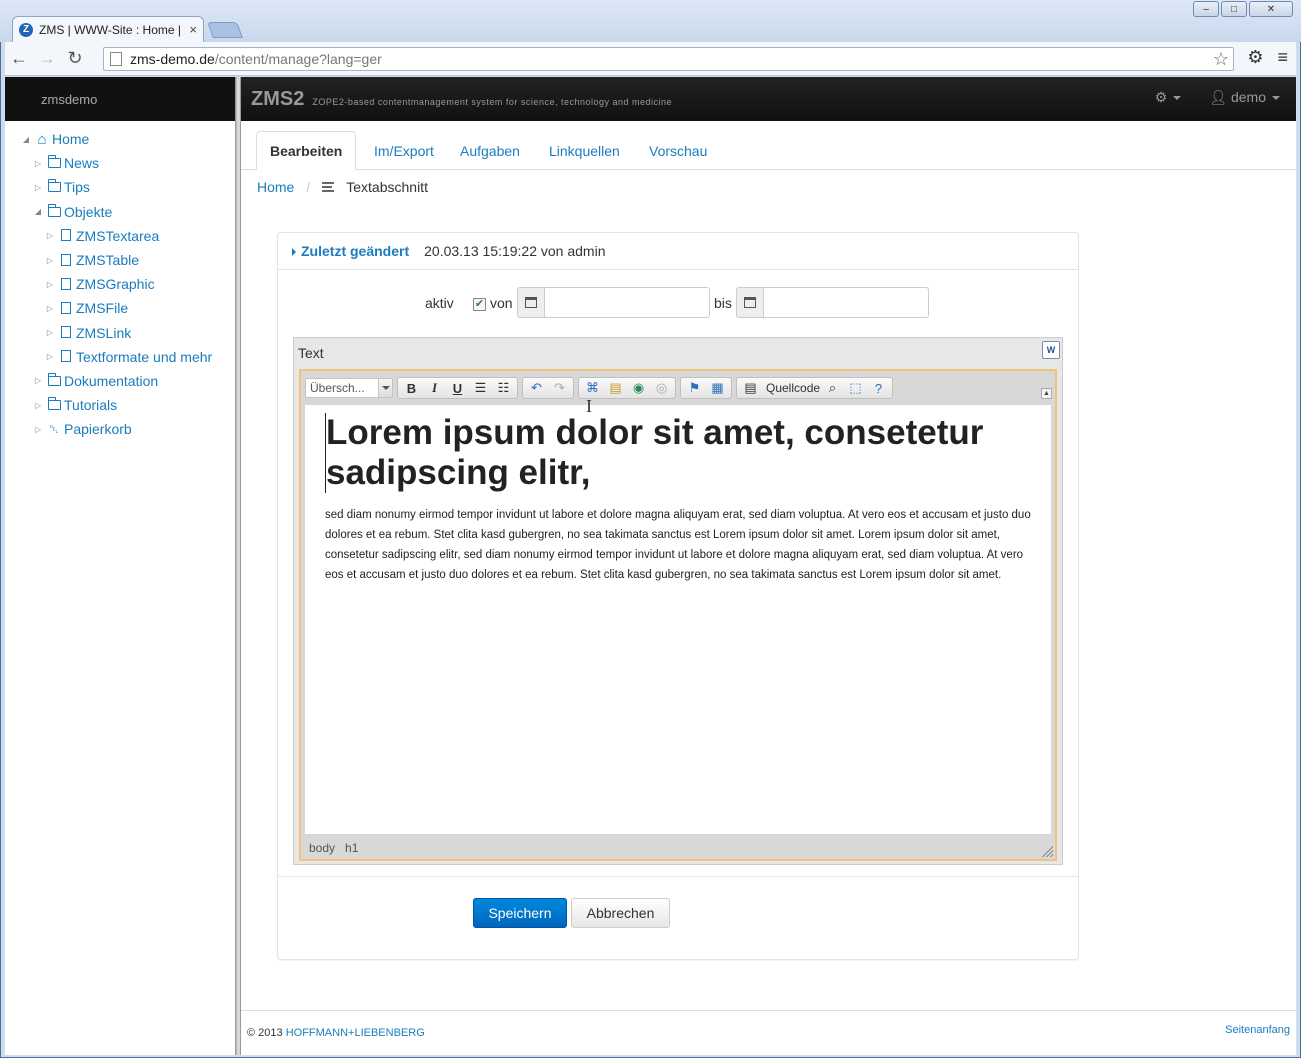 The width and height of the screenshot is (1301, 1058). I want to click on back-arrow-icon: ←, so click(19, 59).